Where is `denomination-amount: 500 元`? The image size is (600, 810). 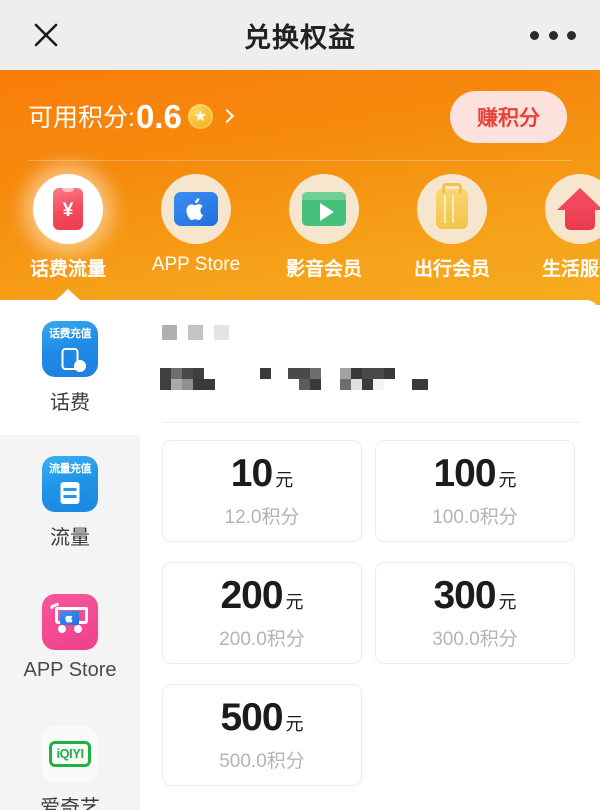 denomination-amount: 500 元 is located at coordinates (261, 717).